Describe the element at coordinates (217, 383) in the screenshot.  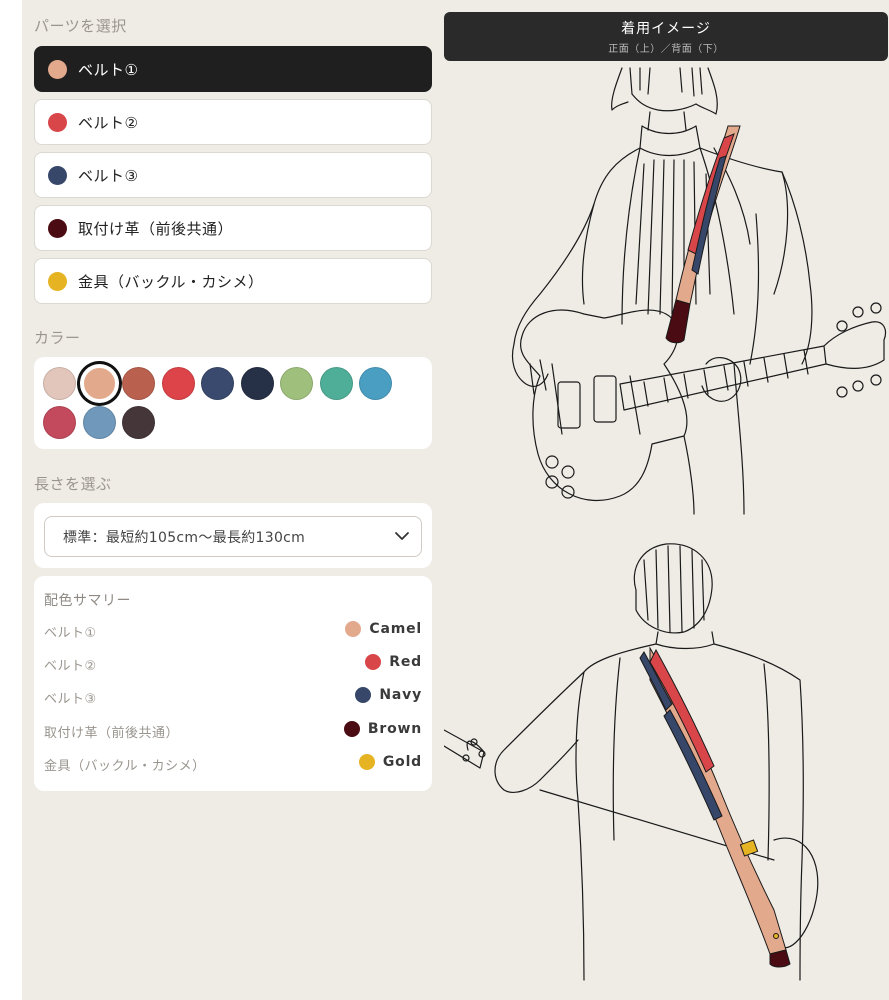
I see `swatch-navy` at that location.